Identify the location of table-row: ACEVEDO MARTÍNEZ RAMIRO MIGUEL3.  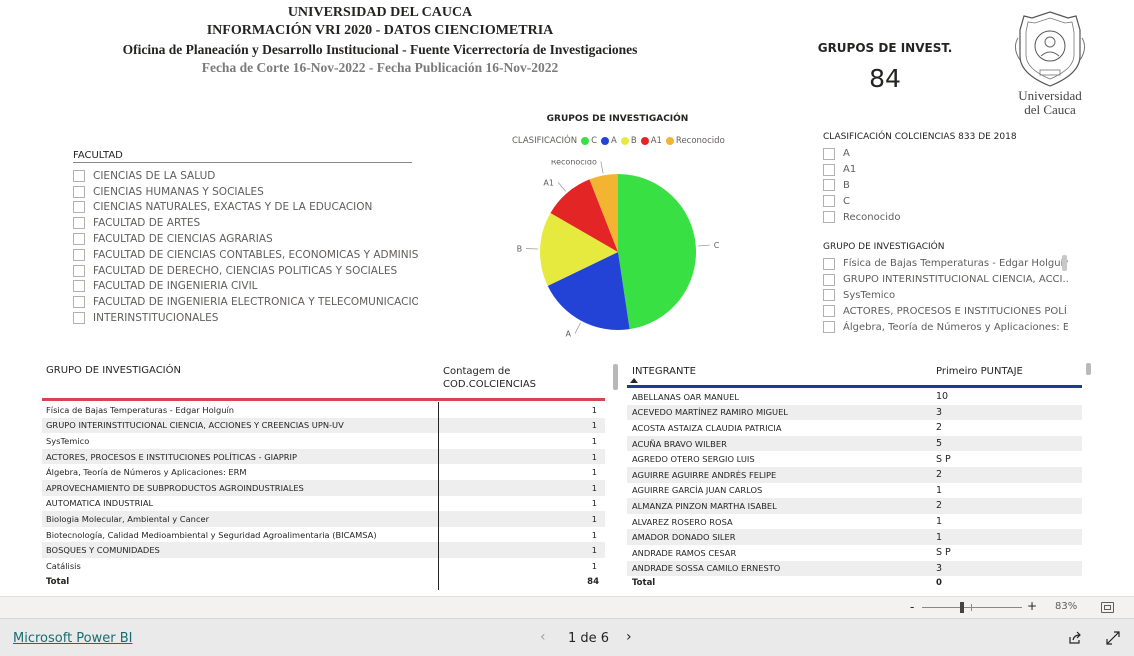
(854, 413).